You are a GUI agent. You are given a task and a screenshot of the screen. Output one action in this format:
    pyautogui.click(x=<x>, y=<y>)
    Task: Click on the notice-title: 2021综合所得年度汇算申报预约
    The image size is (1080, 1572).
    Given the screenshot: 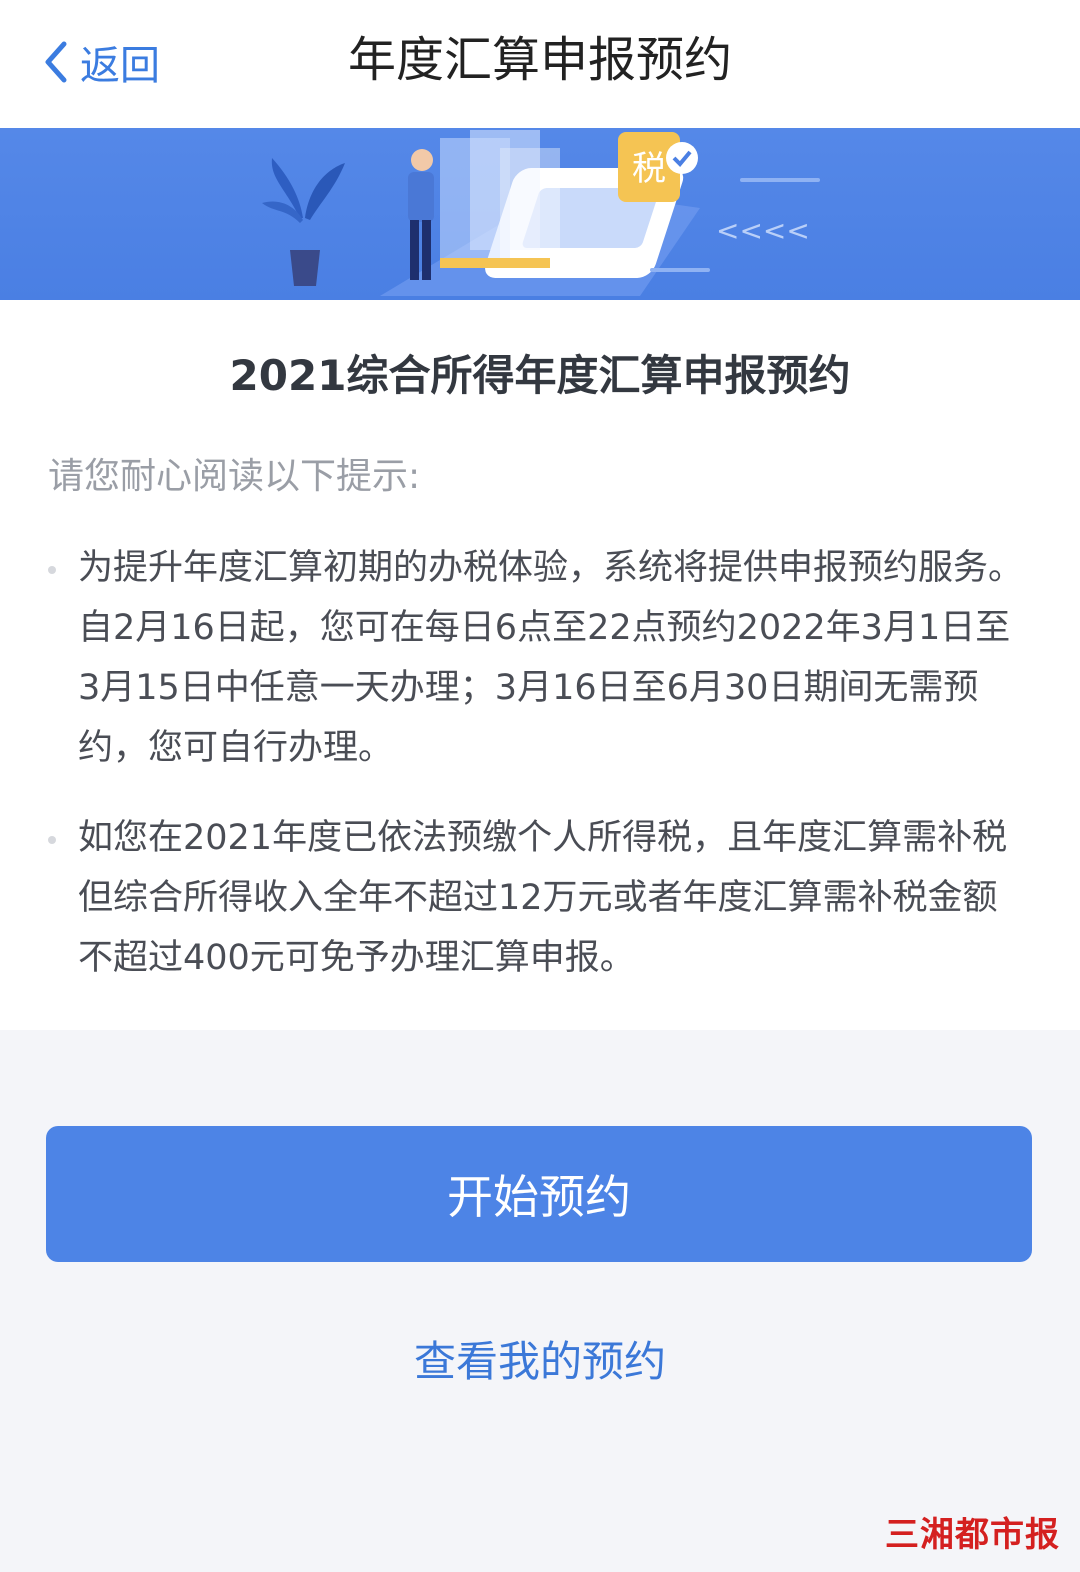 What is the action you would take?
    pyautogui.click(x=540, y=375)
    